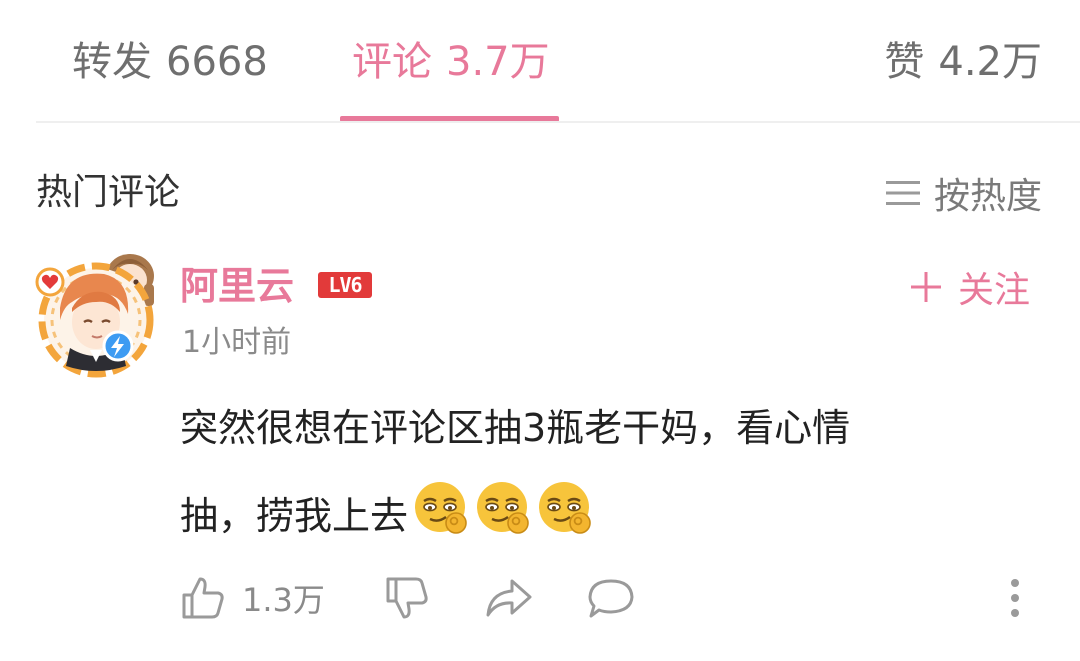 The width and height of the screenshot is (1080, 661). I want to click on like-count: 1.3万, so click(283, 600).